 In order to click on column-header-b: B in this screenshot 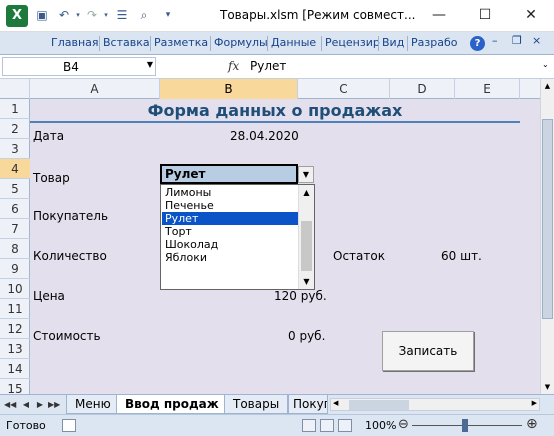, I will do `click(229, 89)`.